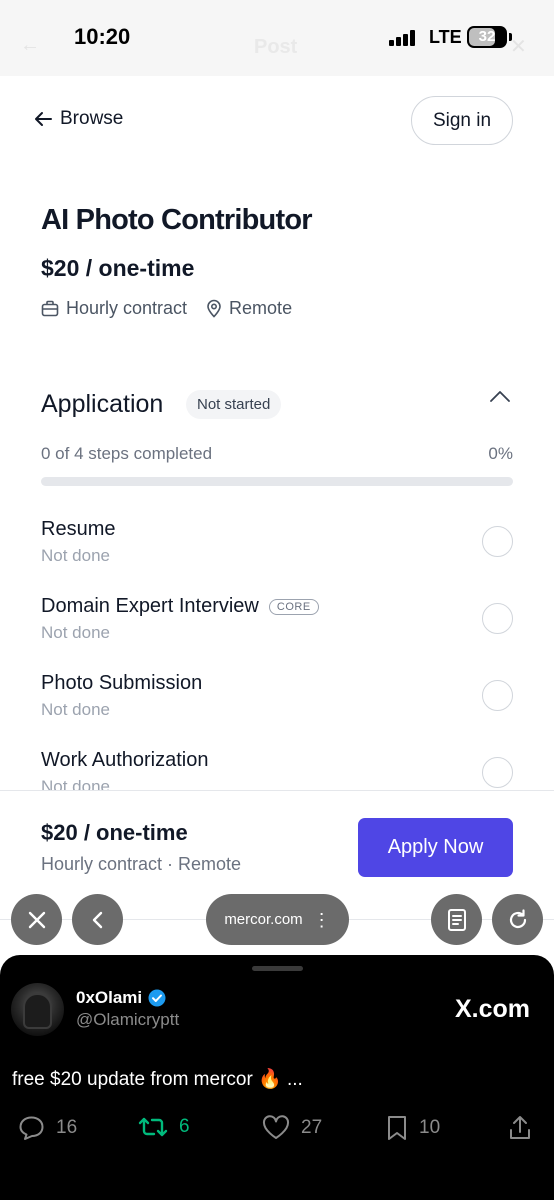 Image resolution: width=554 pixels, height=1200 pixels. I want to click on share-icon, so click(520, 1127).